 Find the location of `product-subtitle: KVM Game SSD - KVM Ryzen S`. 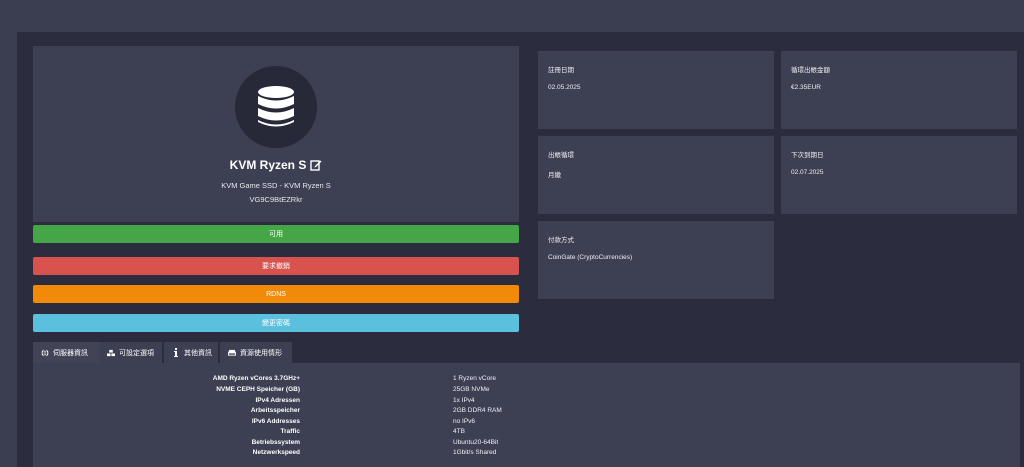

product-subtitle: KVM Game SSD - KVM Ryzen S is located at coordinates (276, 185).